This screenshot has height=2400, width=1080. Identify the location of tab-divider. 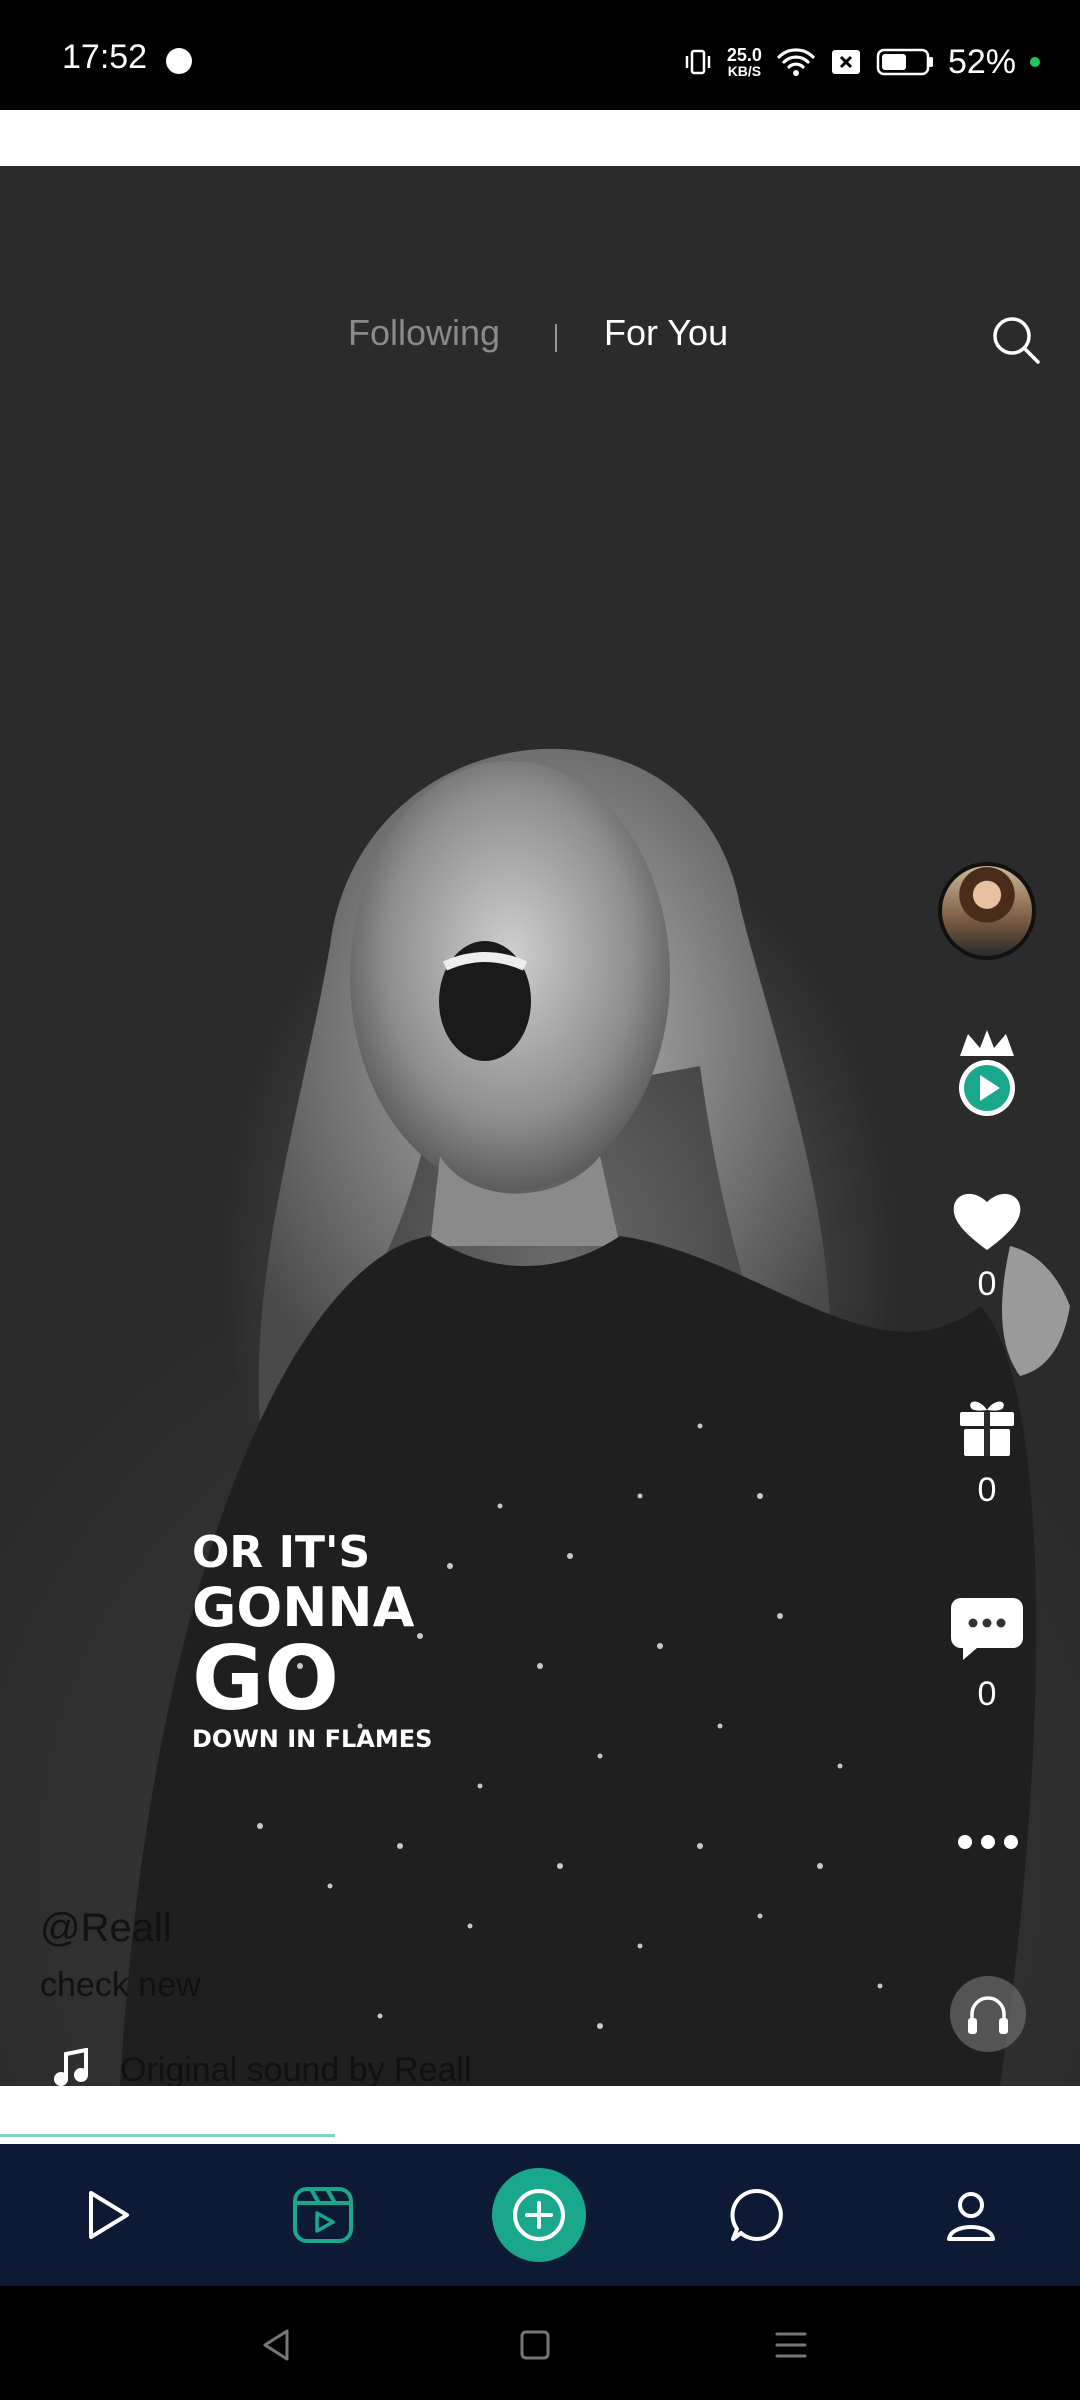
(556, 338).